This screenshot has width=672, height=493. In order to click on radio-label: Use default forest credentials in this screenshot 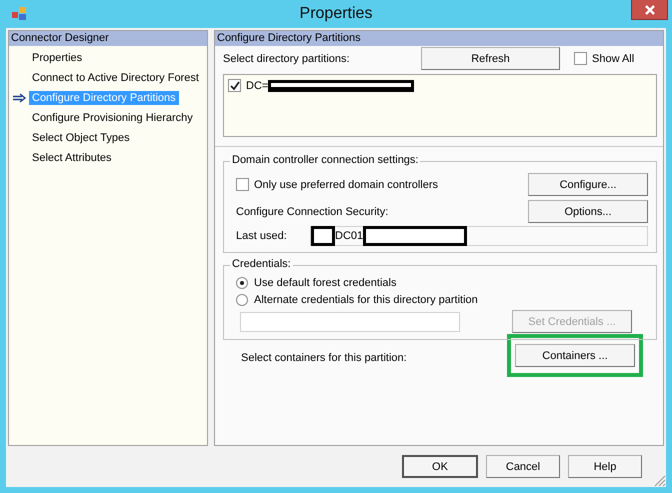, I will do `click(325, 283)`.